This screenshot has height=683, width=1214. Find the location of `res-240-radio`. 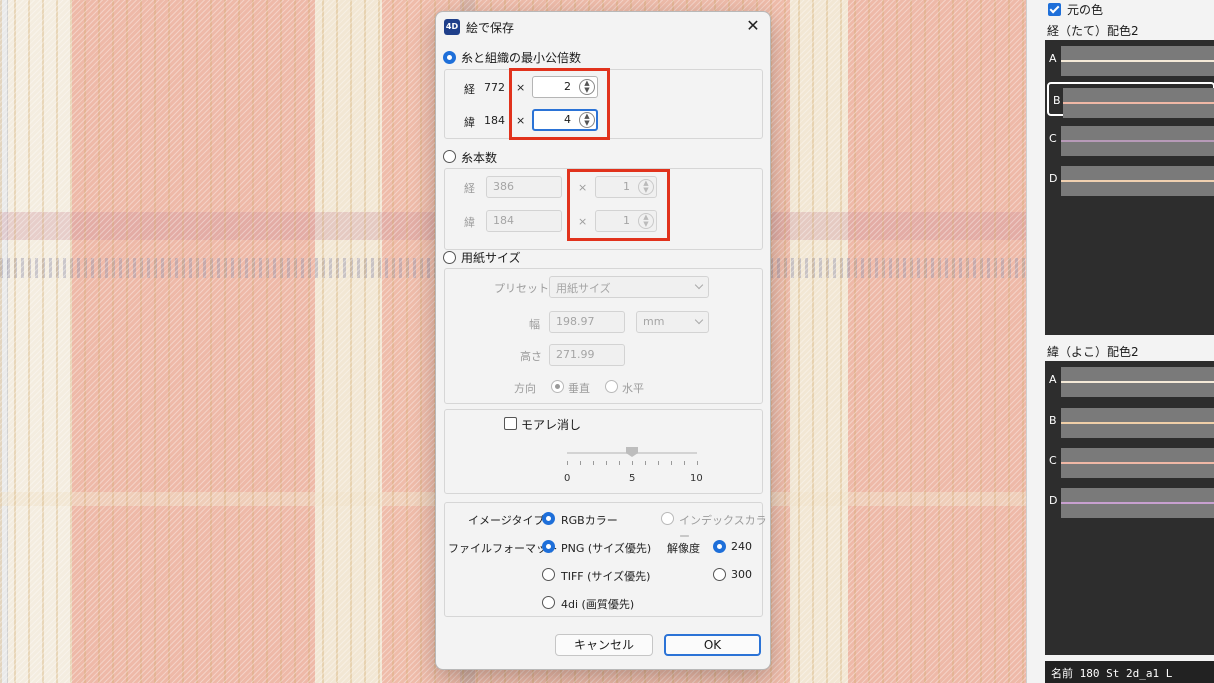

res-240-radio is located at coordinates (719, 546).